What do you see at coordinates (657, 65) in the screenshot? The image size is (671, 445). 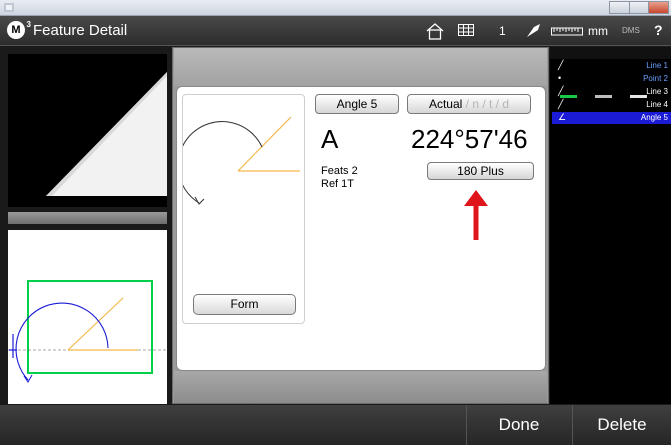 I see `feature-list-label: Line 1` at bounding box center [657, 65].